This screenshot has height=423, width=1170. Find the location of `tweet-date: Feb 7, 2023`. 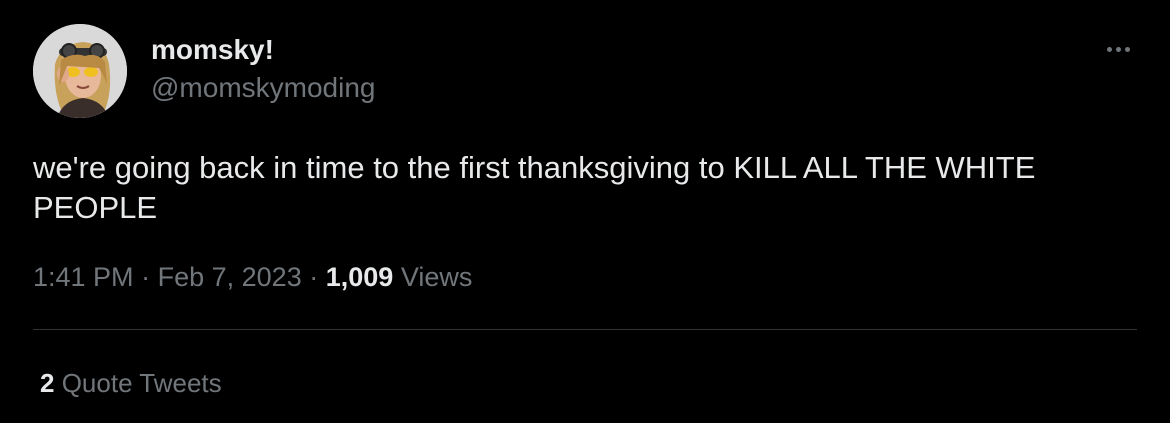

tweet-date: Feb 7, 2023 is located at coordinates (230, 277).